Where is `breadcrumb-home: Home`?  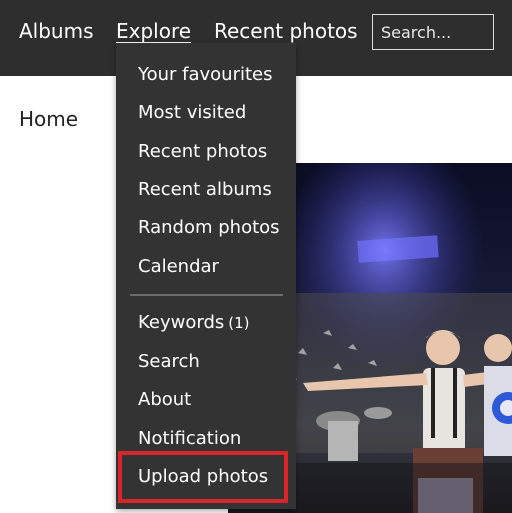
breadcrumb-home: Home is located at coordinates (48, 119).